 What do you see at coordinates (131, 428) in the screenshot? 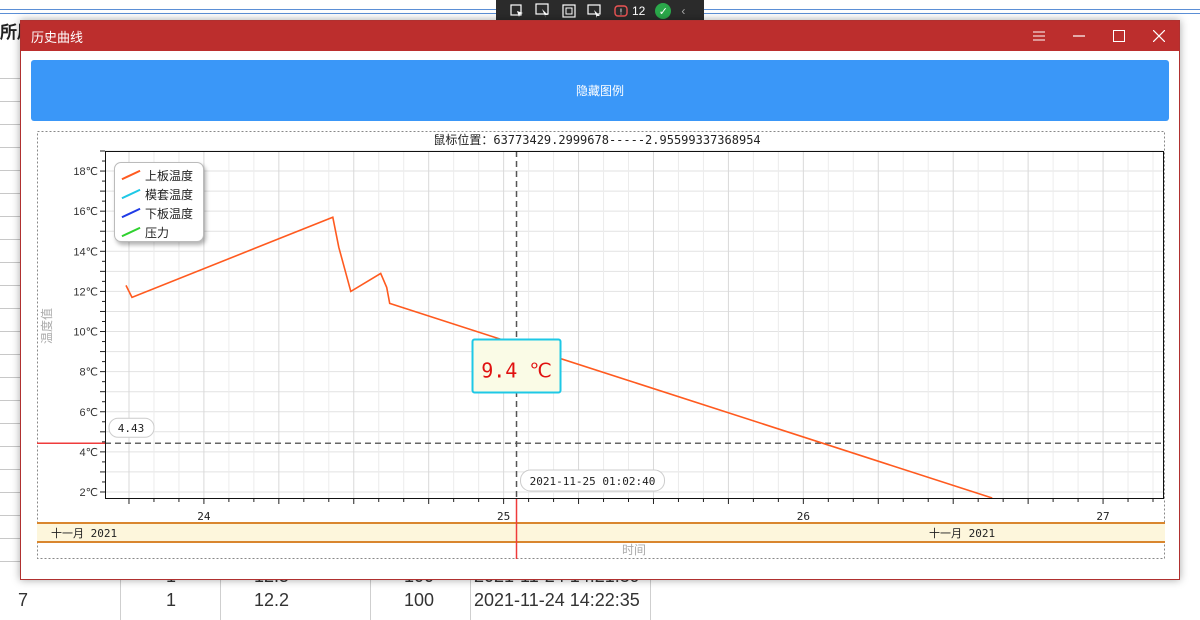
I see `threshold-label: 4.43` at bounding box center [131, 428].